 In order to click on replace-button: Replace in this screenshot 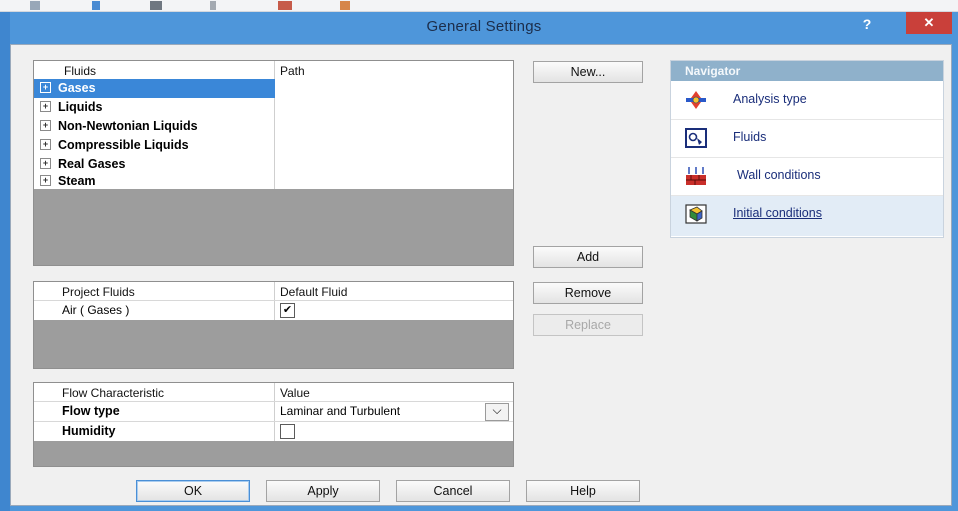, I will do `click(588, 325)`.